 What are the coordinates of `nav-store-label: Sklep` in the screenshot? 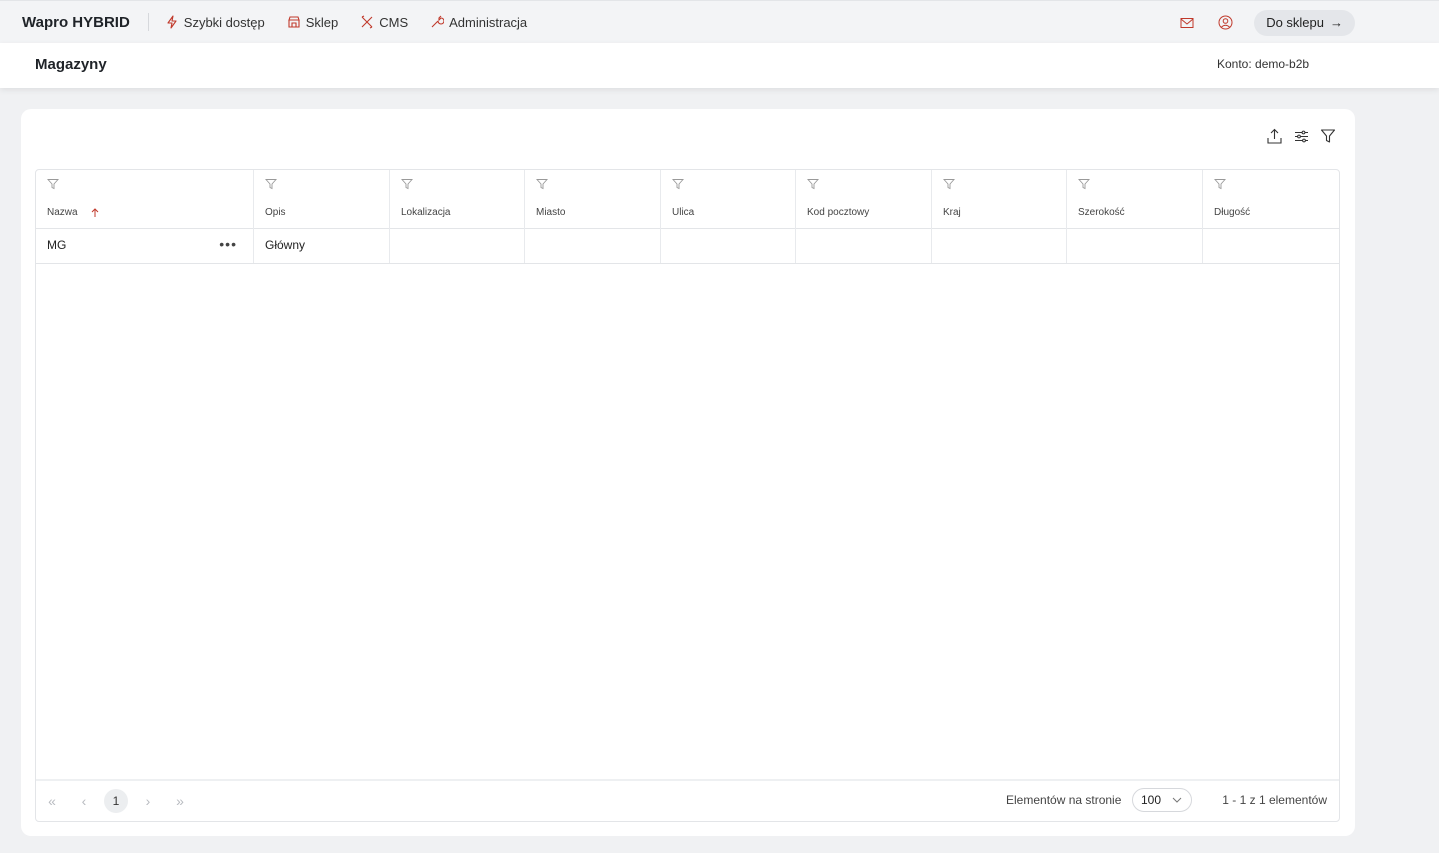 It's located at (322, 22).